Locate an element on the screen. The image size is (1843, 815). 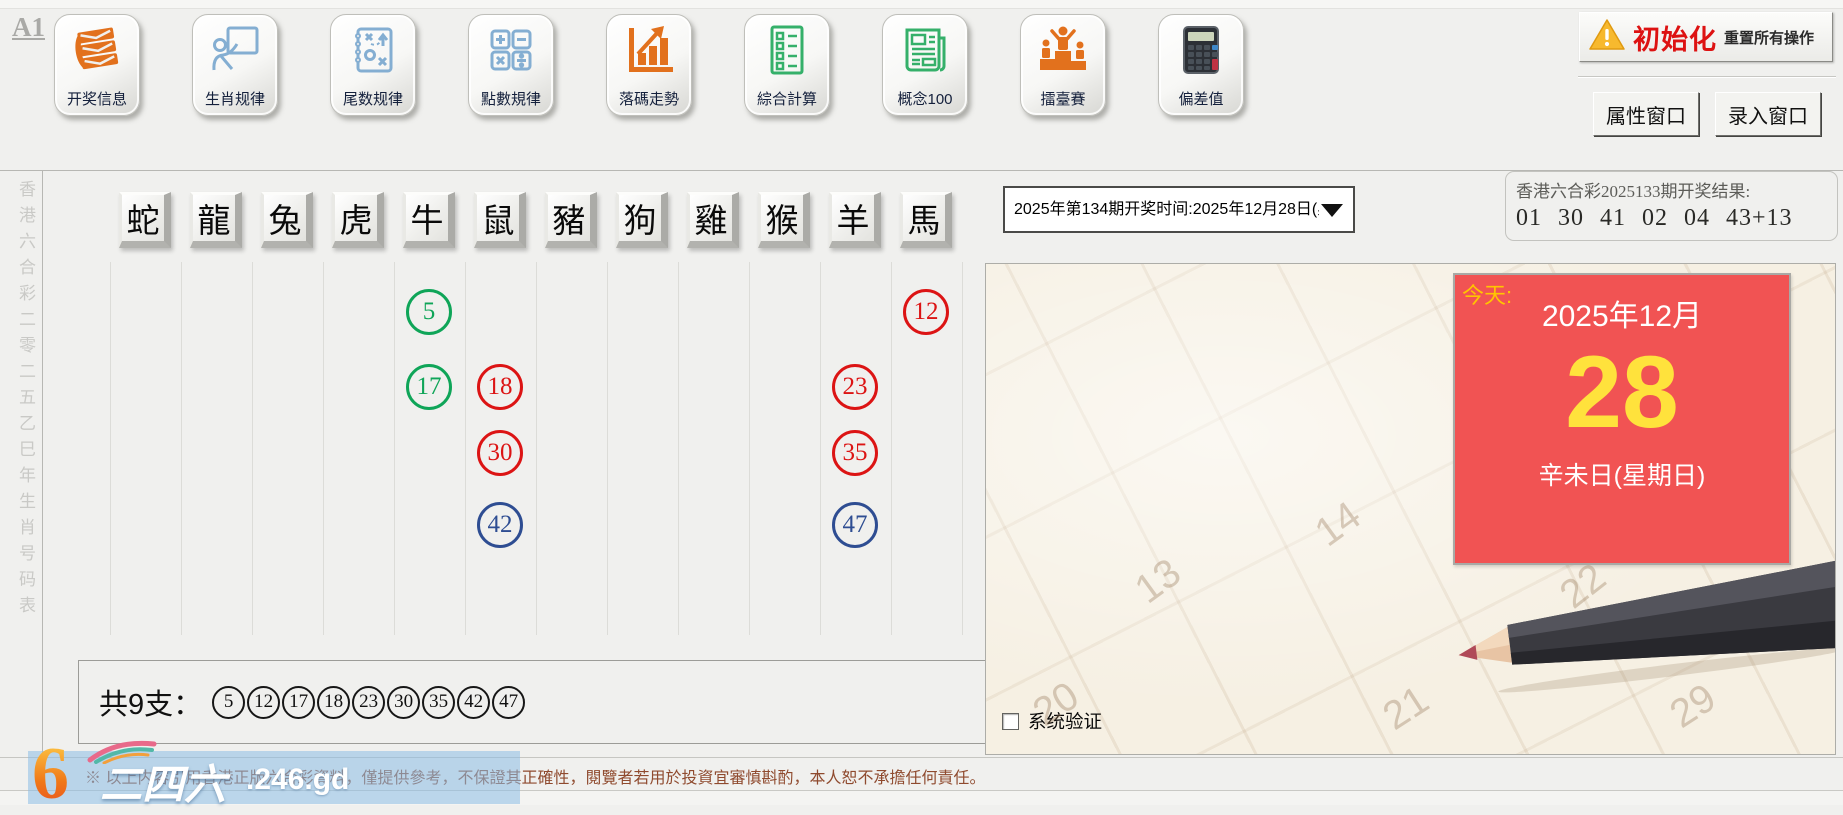
watermark-script-text: 二四六 is located at coordinates (163, 784).